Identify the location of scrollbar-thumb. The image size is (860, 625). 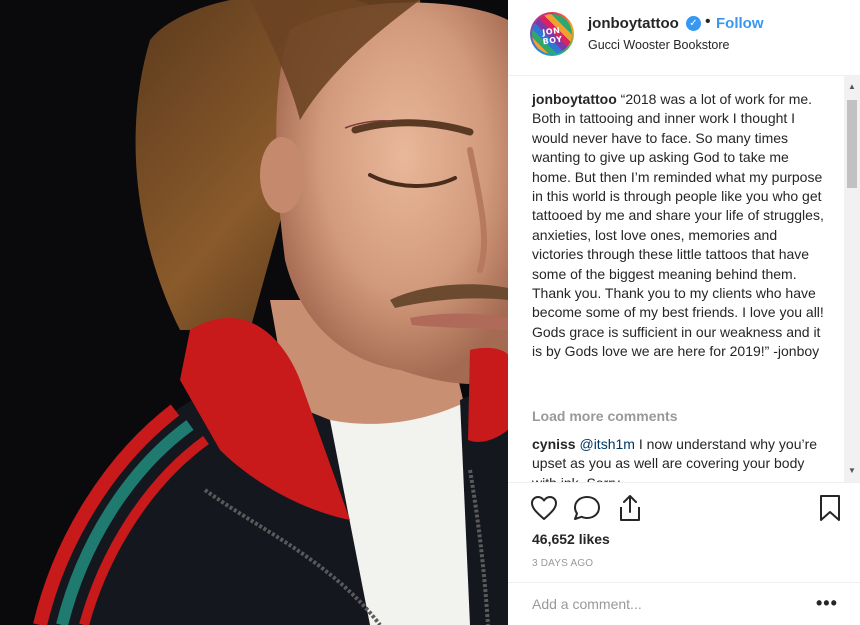
(852, 144).